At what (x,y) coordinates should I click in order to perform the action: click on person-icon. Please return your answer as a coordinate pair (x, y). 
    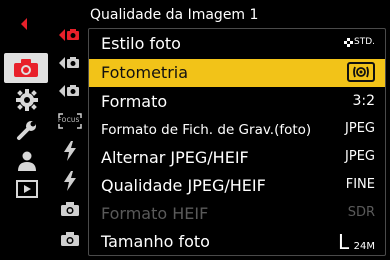
    Looking at the image, I should click on (27, 161).